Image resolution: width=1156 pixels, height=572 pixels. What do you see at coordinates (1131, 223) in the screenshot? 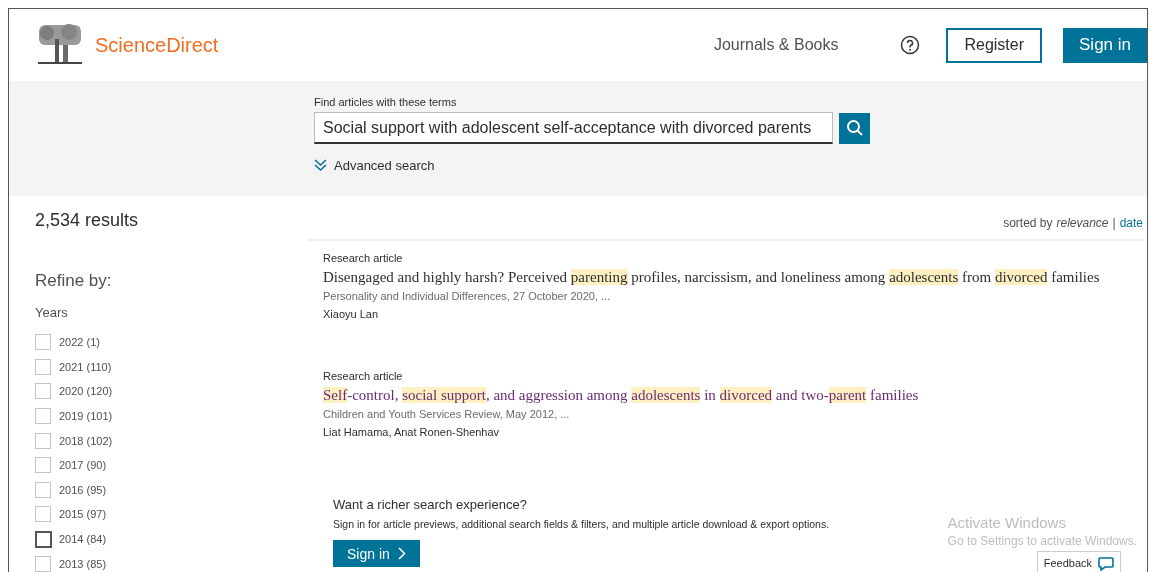
I see `sort-option: date` at bounding box center [1131, 223].